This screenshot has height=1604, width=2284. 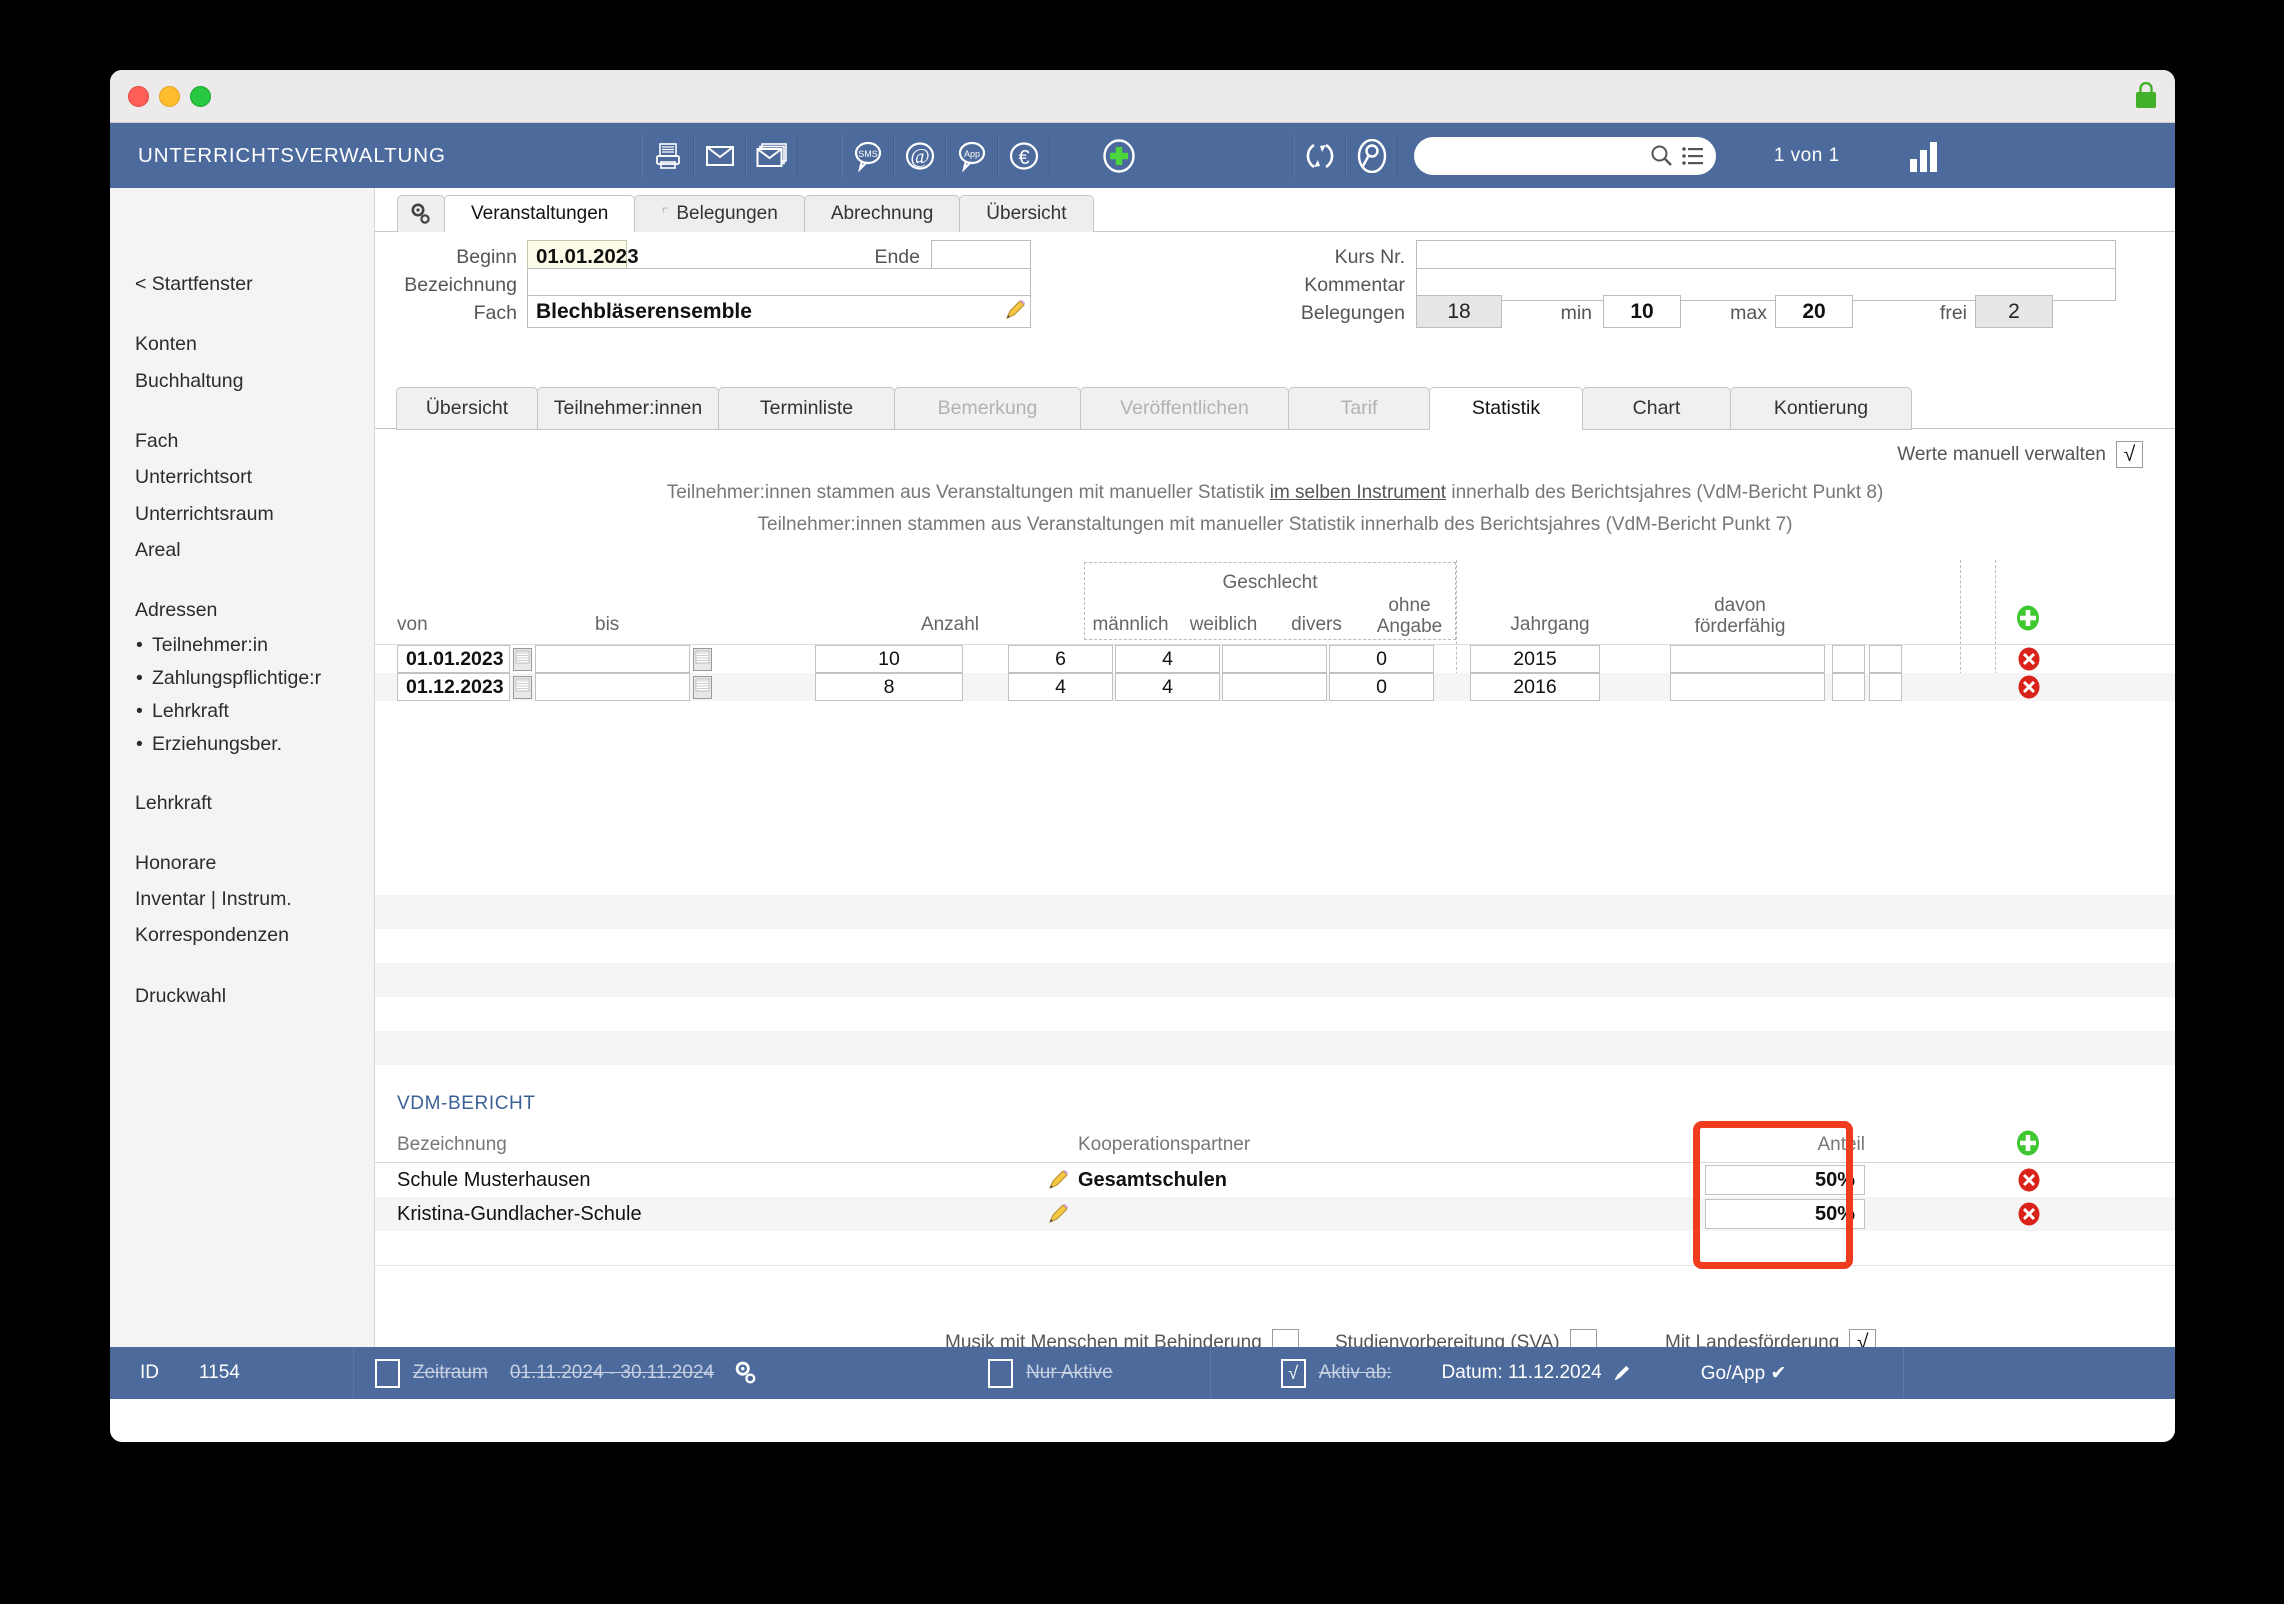 I want to click on sidebar-item-inventar: Inventar | Instrum., so click(x=242, y=899).